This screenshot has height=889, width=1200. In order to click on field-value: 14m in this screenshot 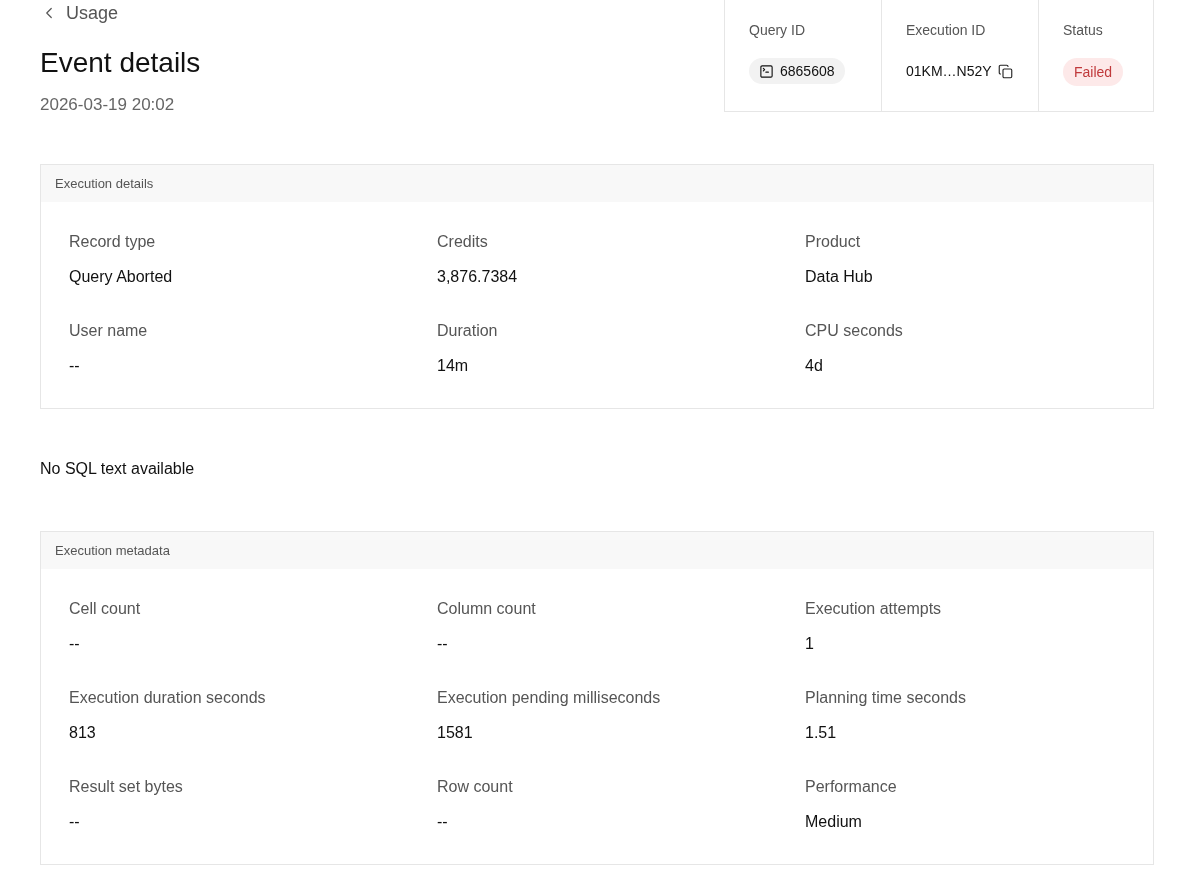, I will do `click(453, 366)`.